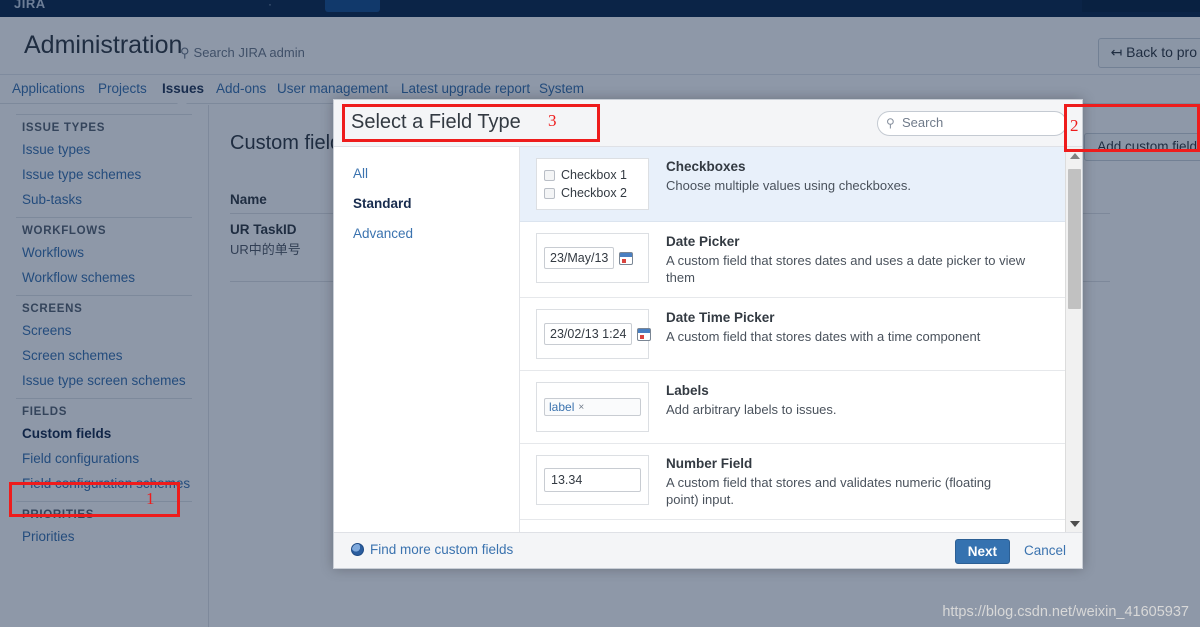  What do you see at coordinates (972, 123) in the screenshot?
I see `dialog-search-input: ⚲ Search` at bounding box center [972, 123].